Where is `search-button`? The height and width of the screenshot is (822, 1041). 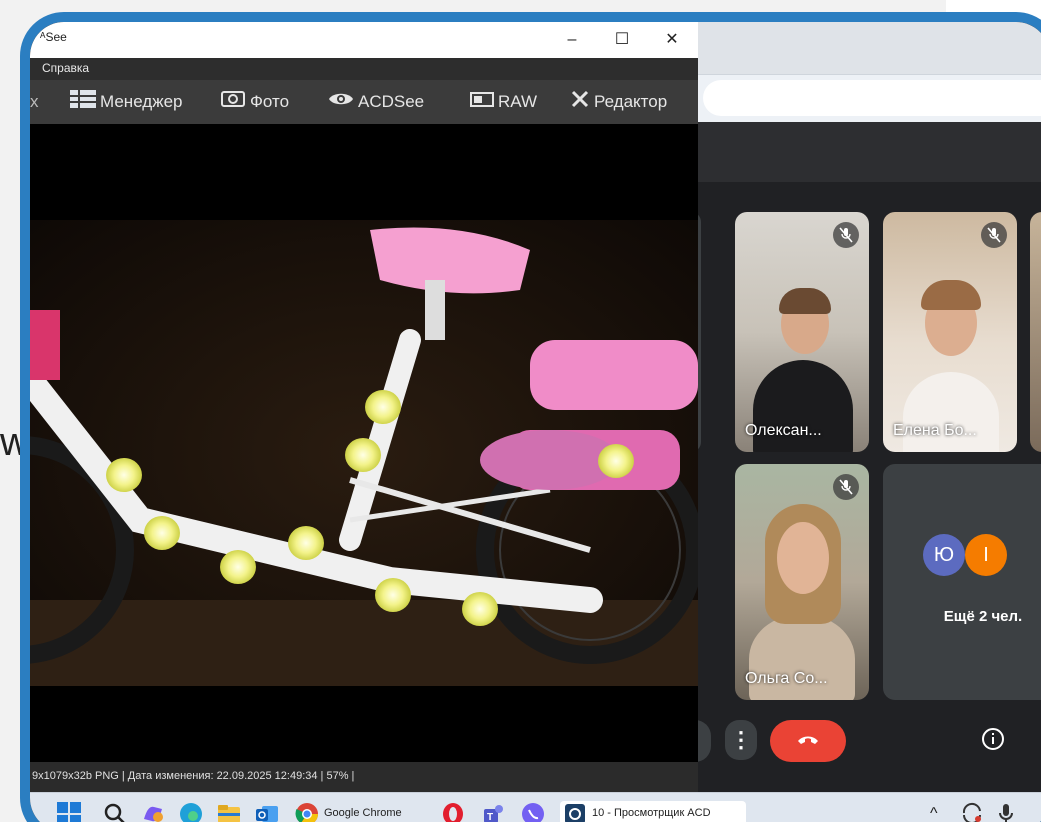
search-button is located at coordinates (115, 811).